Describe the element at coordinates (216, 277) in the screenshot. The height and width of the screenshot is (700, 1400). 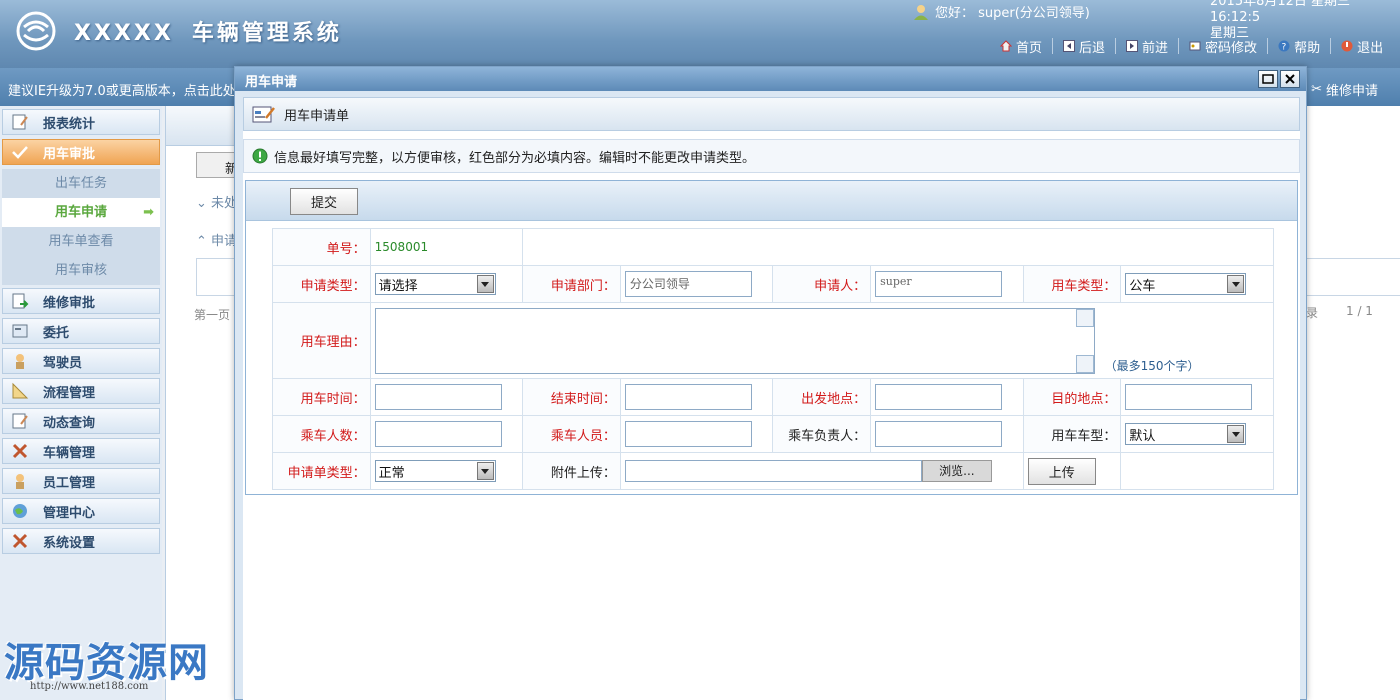
I see `bg-table` at that location.